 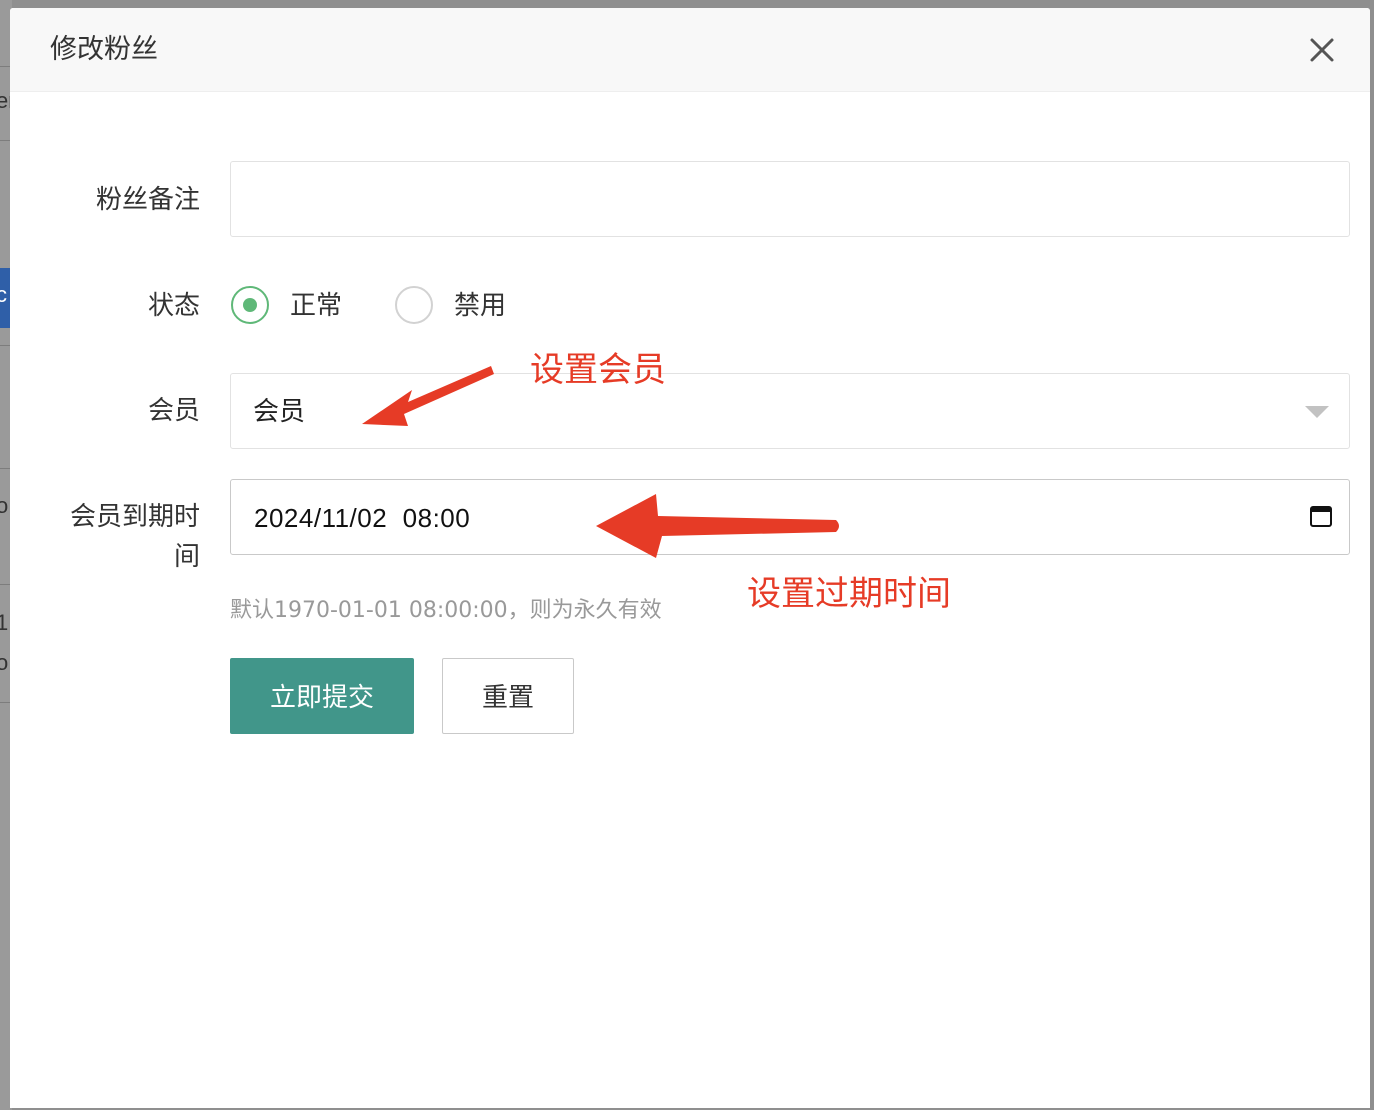 What do you see at coordinates (322, 696) in the screenshot?
I see `submit-button: 立即提交` at bounding box center [322, 696].